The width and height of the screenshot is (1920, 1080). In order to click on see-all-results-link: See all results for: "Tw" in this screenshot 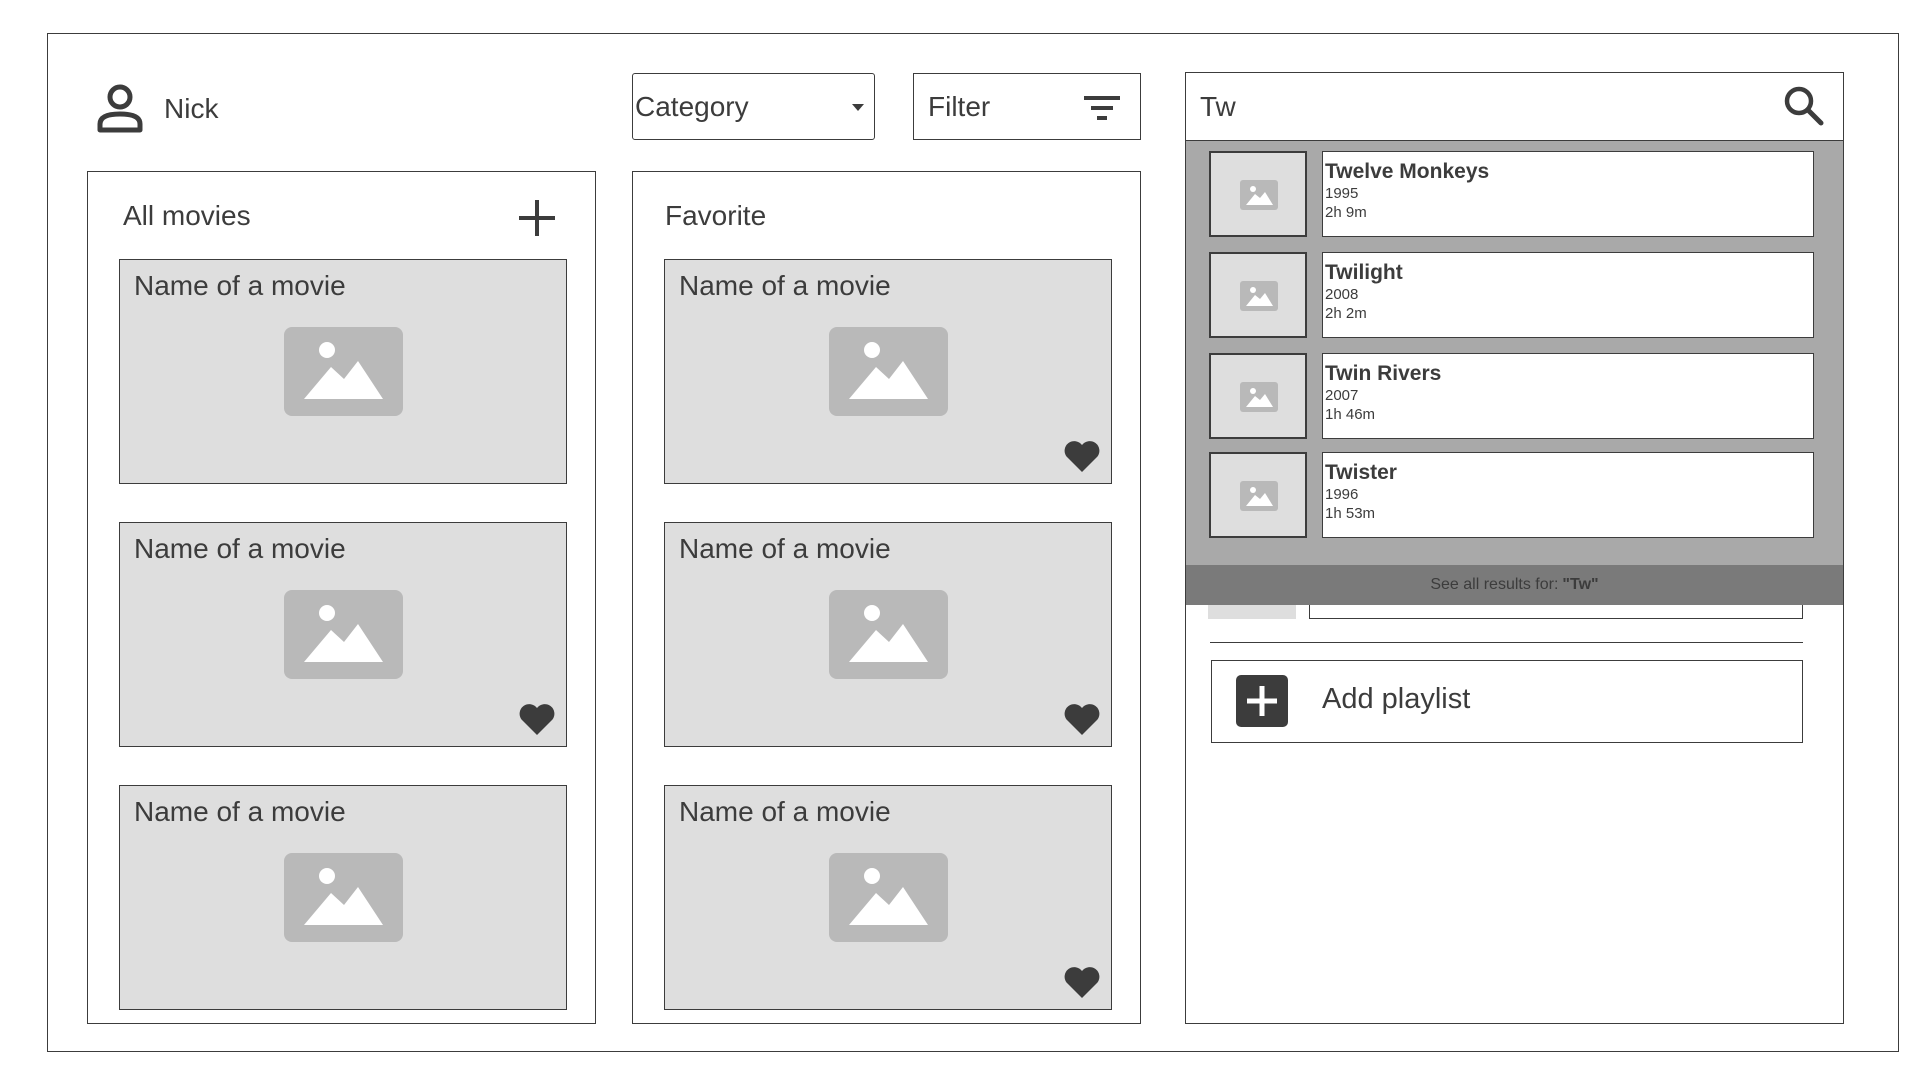, I will do `click(1514, 585)`.